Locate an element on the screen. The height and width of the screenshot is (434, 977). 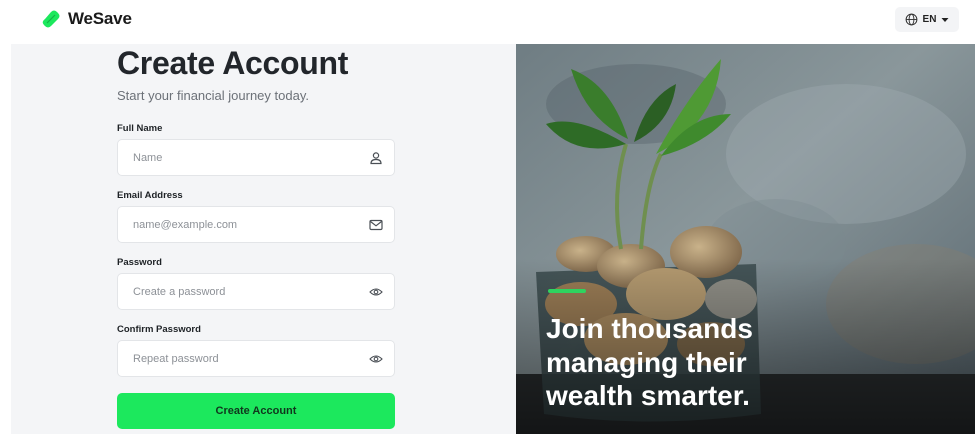
confirm-password-input is located at coordinates (233, 358).